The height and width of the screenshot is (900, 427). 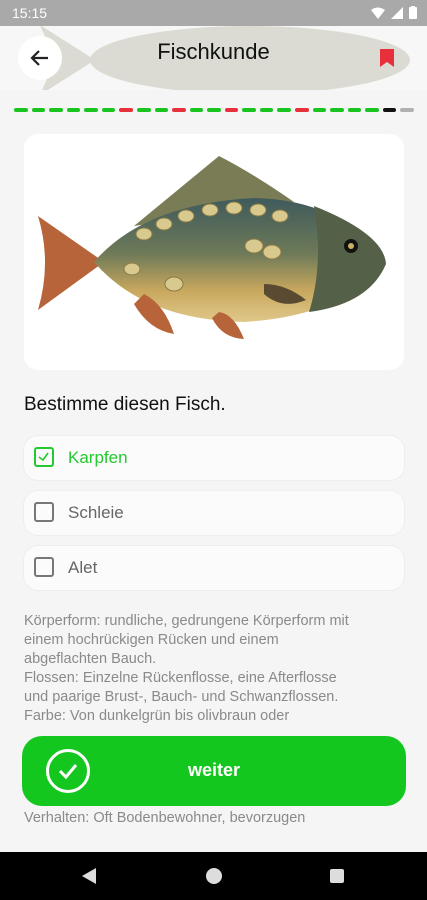 I want to click on bookmark-button, so click(x=387, y=58).